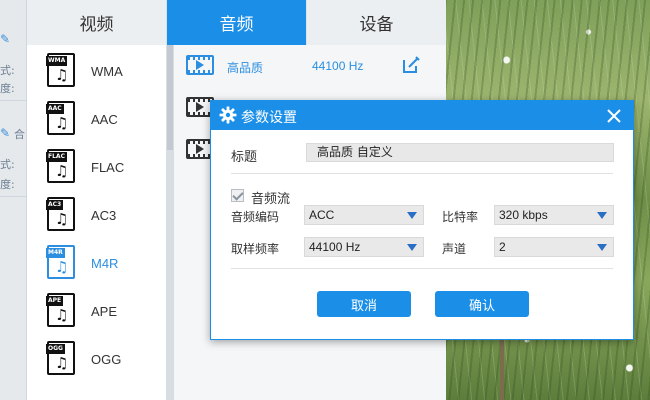  What do you see at coordinates (19, 134) in the screenshot?
I see `background-partial-text: 合` at bounding box center [19, 134].